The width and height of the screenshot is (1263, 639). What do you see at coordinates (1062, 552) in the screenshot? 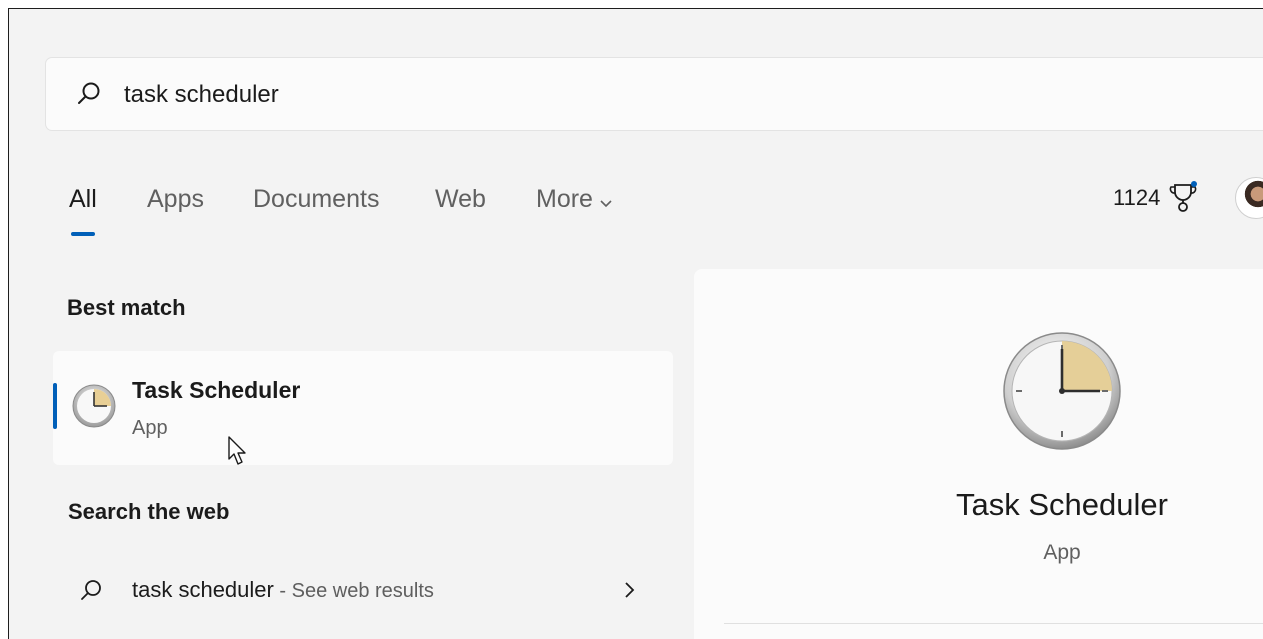
I see `preview-type: App` at bounding box center [1062, 552].